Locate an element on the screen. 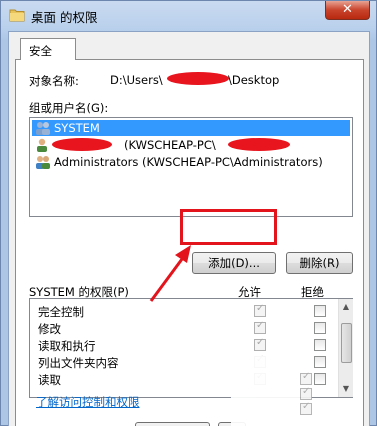  permission-row: 读取和执行 is located at coordinates (183, 345).